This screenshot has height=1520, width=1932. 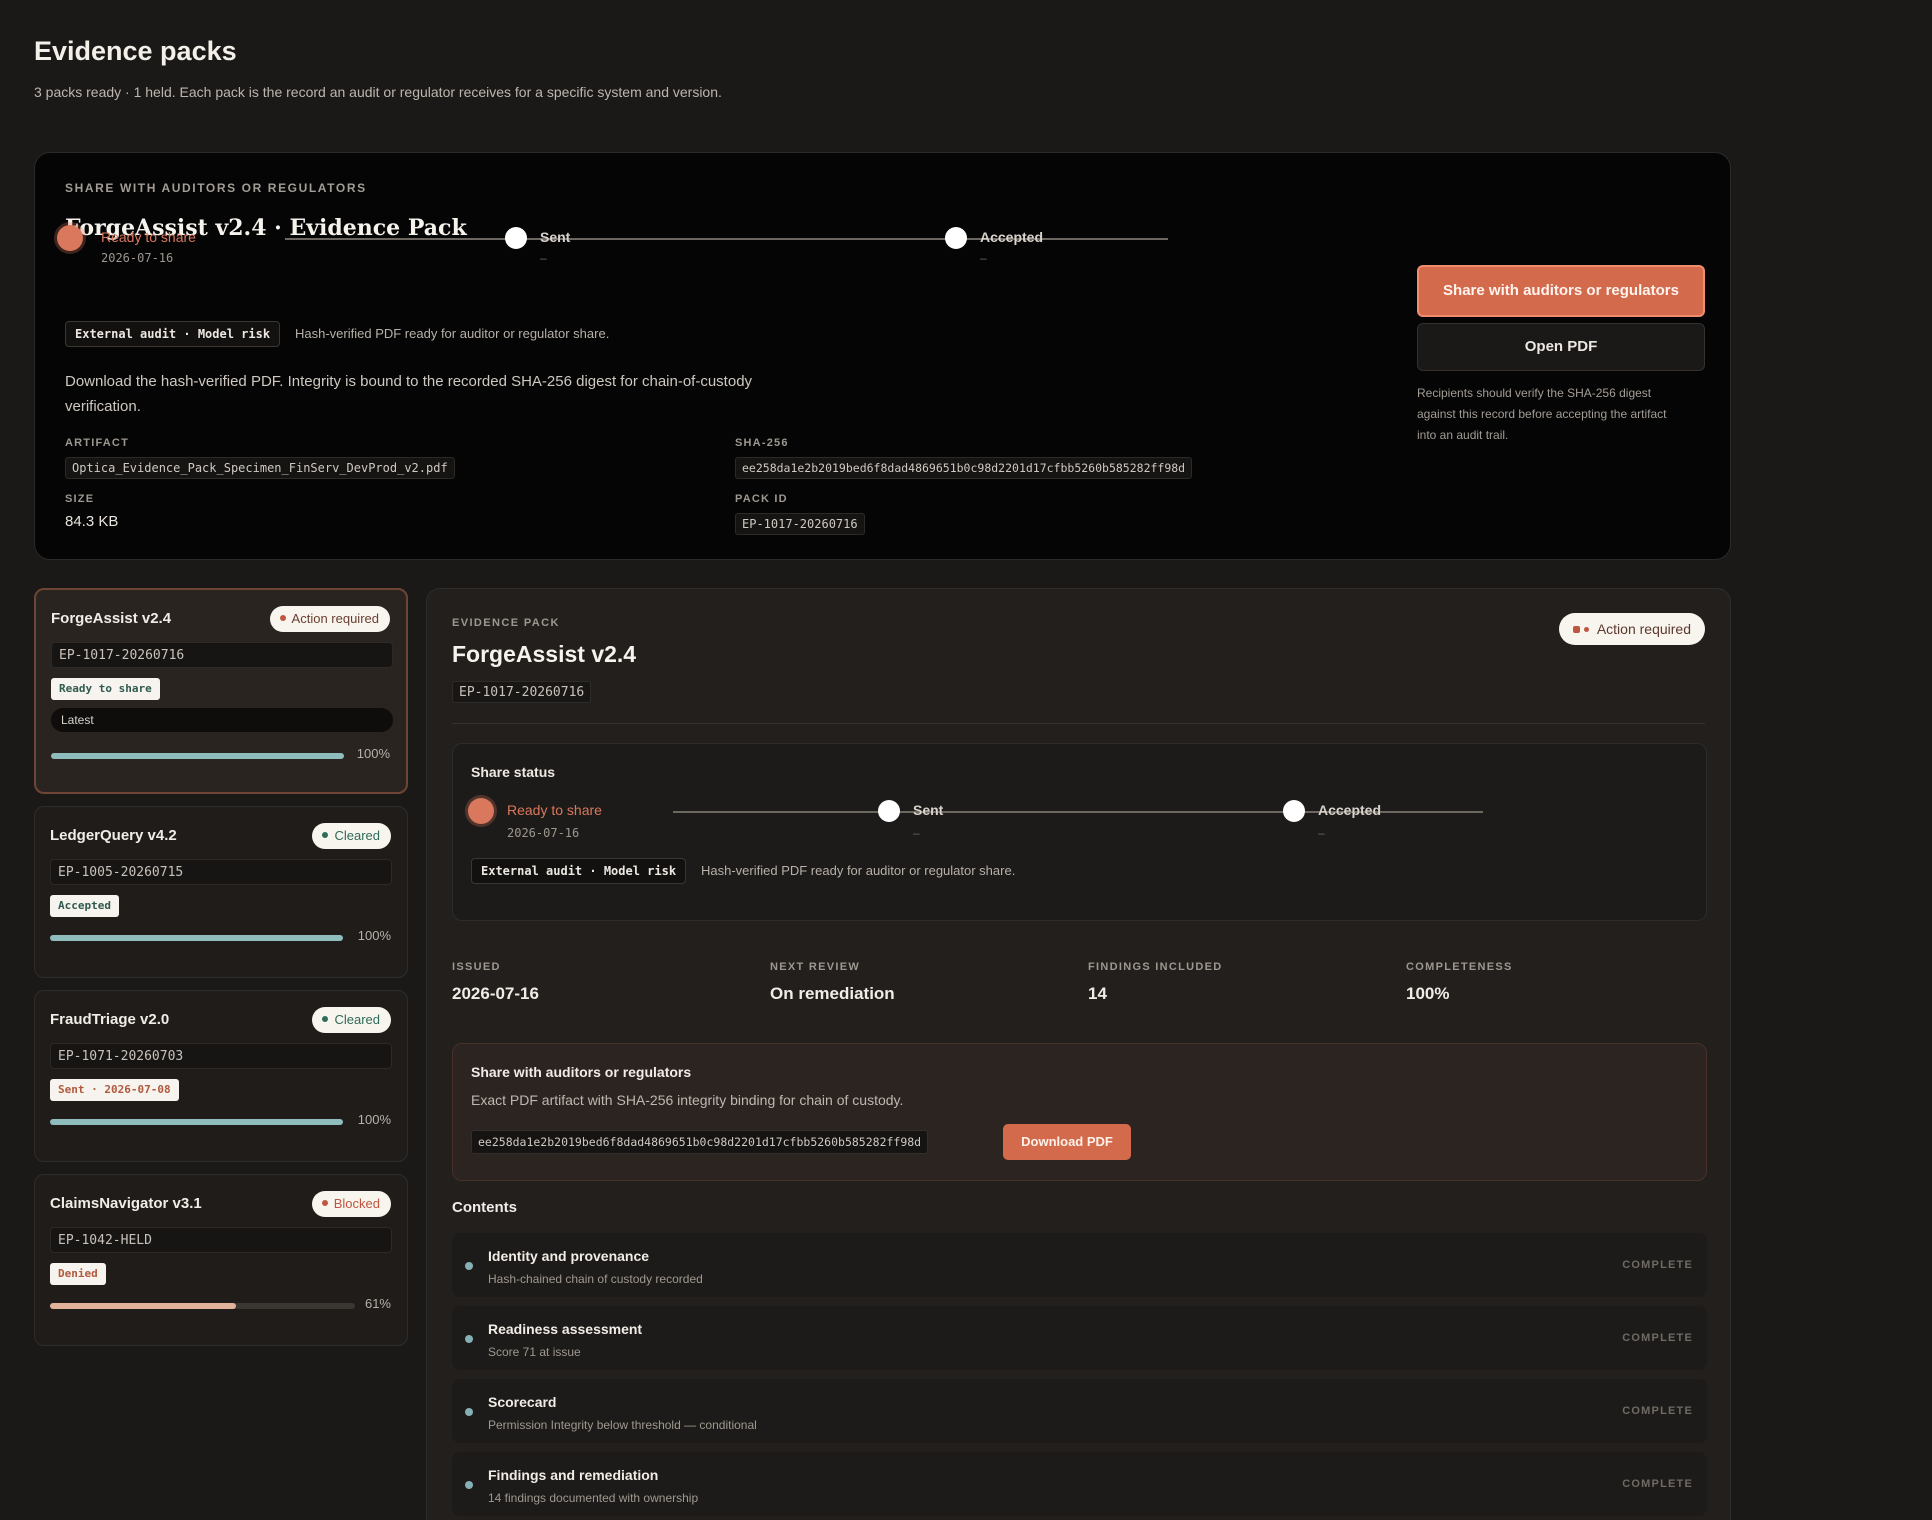 I want to click on content-subtitle: Hash-chained chain of custody recorded, so click(x=595, y=1279).